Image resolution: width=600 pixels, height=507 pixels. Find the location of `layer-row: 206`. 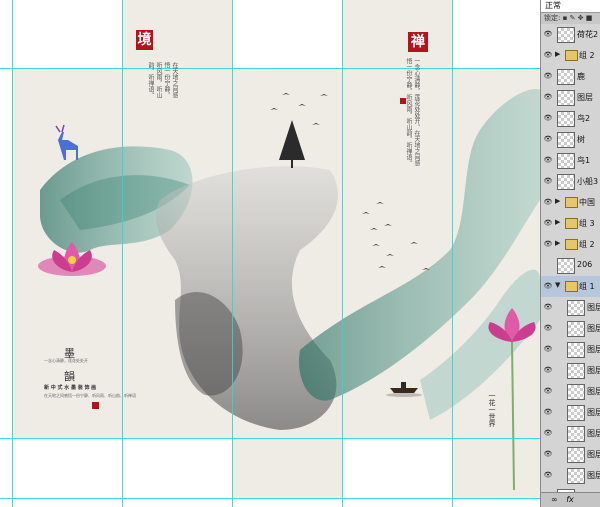

layer-row: 206 is located at coordinates (570, 266).